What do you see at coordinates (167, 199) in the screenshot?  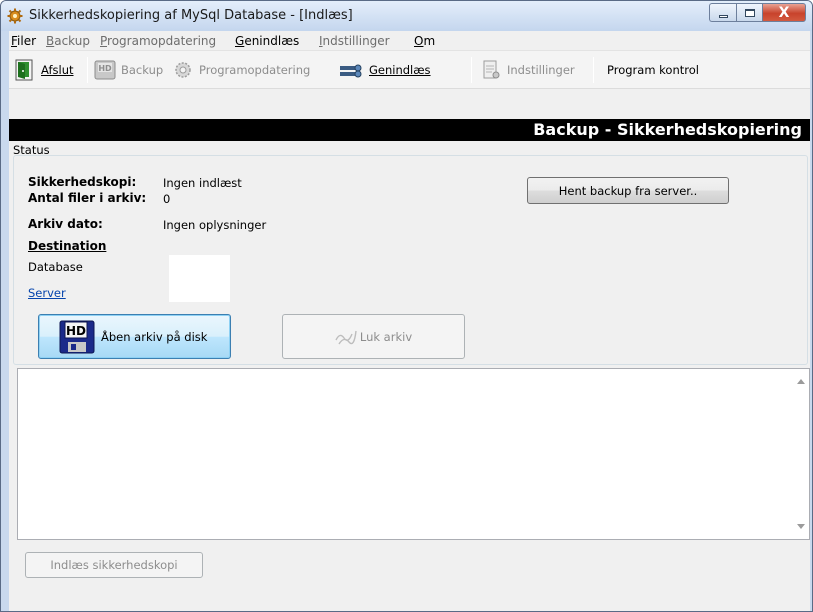 I see `antal-filer-value: 0` at bounding box center [167, 199].